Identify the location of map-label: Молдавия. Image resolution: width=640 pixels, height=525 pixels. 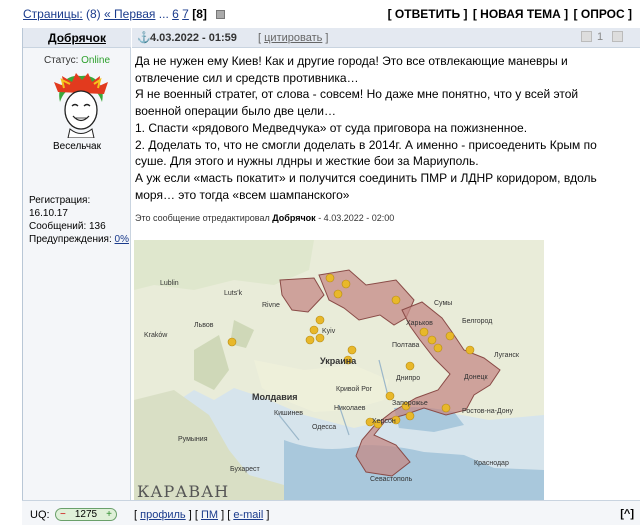
(275, 397).